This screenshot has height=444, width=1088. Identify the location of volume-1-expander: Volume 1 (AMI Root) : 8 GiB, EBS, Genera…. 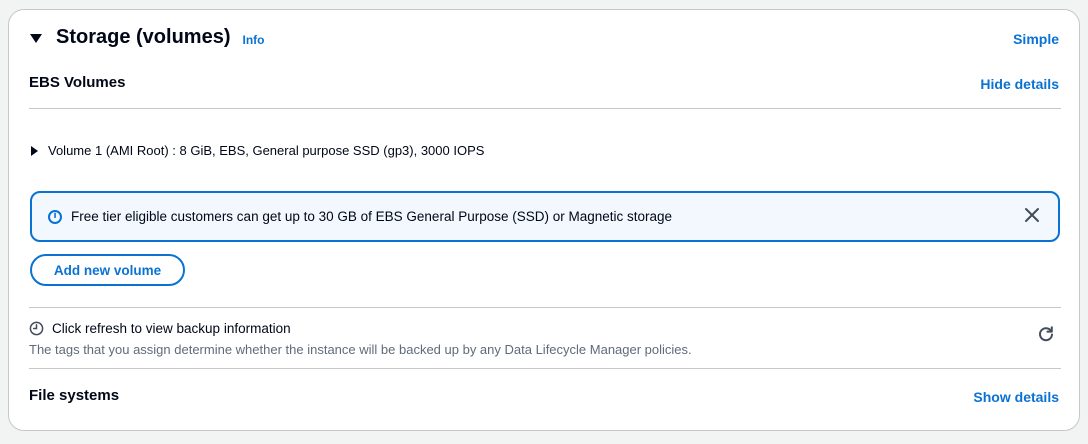
(257, 150).